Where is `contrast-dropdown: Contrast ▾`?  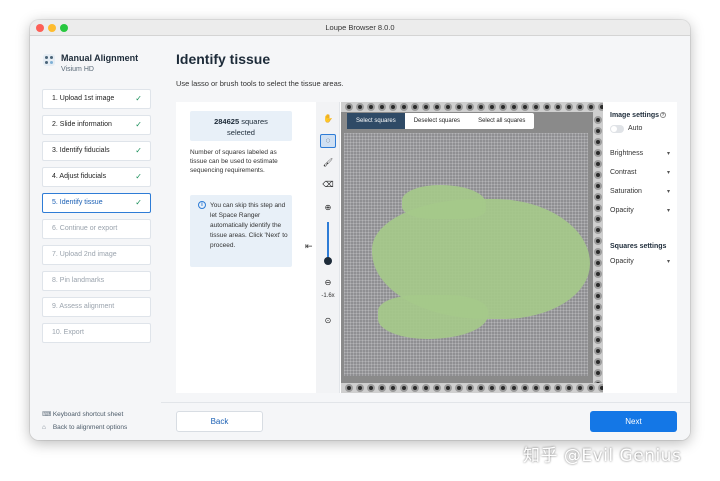
contrast-dropdown: Contrast ▾ is located at coordinates (640, 172).